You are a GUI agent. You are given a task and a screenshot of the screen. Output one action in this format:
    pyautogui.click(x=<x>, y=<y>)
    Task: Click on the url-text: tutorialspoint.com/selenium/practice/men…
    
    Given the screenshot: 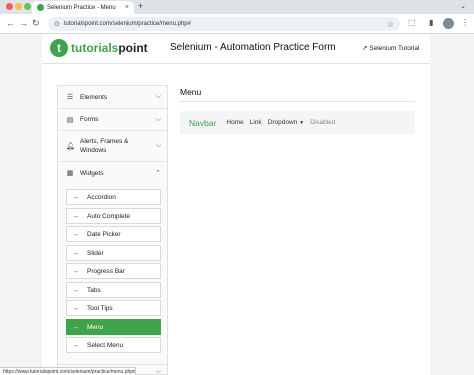 What is the action you would take?
    pyautogui.click(x=127, y=24)
    